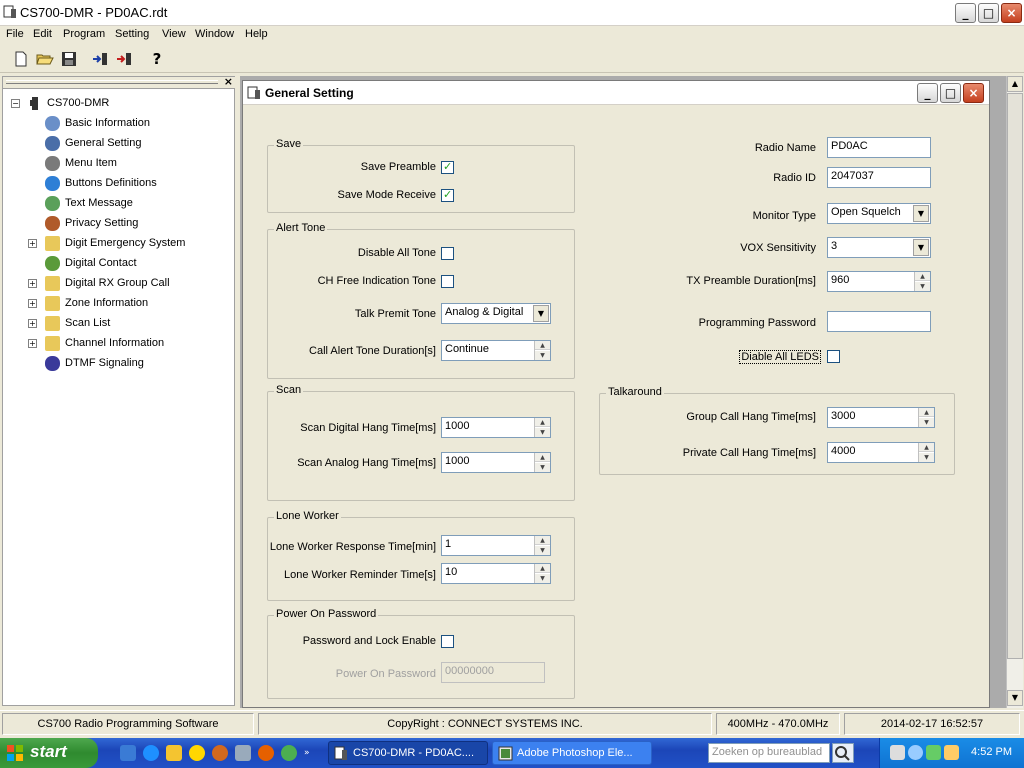  Describe the element at coordinates (769, 753) in the screenshot. I see `desktop-search-input: Zoeken op bureaublad` at that location.